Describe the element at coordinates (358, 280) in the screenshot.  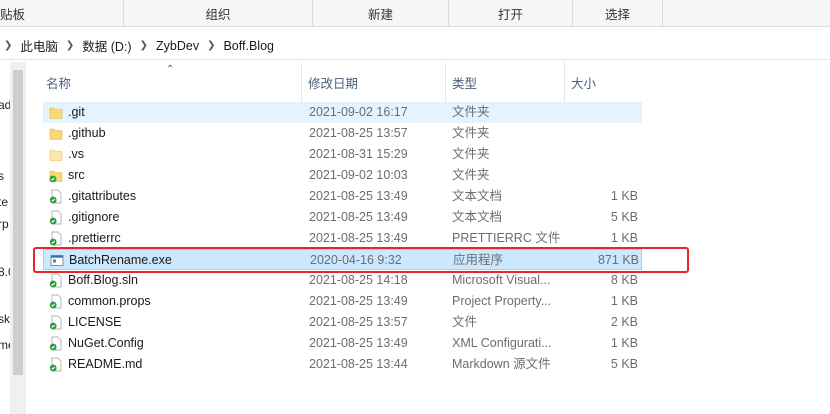
I see `file-date-modified: 2021-08-25 14:18` at that location.